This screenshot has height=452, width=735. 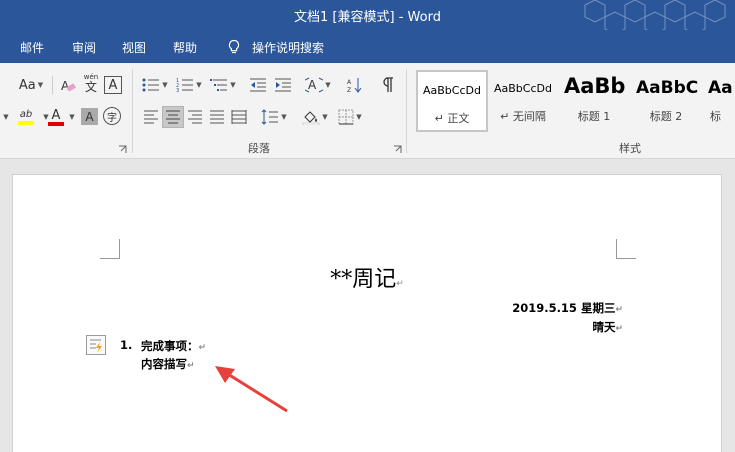 I want to click on align-center-icon, so click(x=173, y=117).